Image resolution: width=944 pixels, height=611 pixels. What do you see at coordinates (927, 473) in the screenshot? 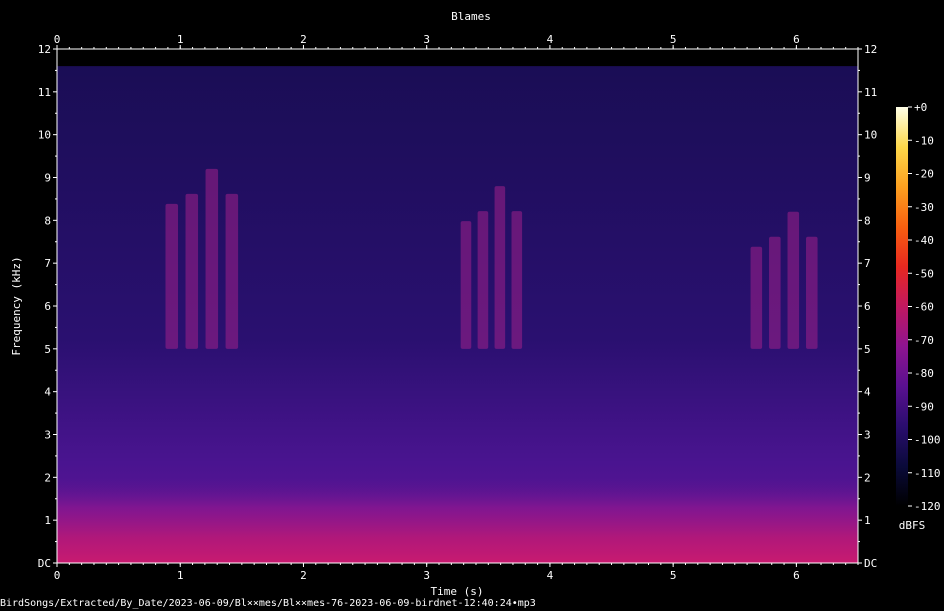
I see `colorbar-tick-label: -110` at bounding box center [927, 473].